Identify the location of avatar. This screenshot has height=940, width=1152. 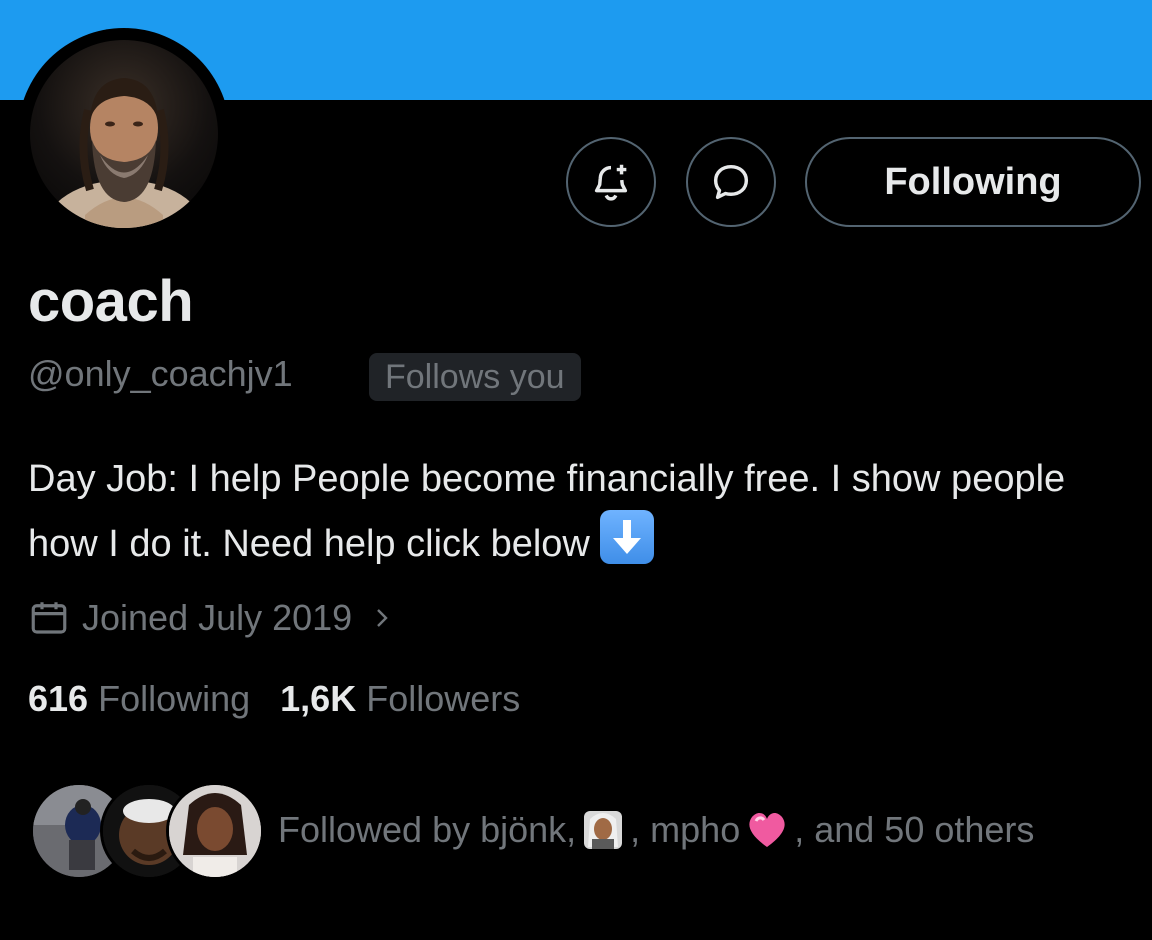
(124, 134).